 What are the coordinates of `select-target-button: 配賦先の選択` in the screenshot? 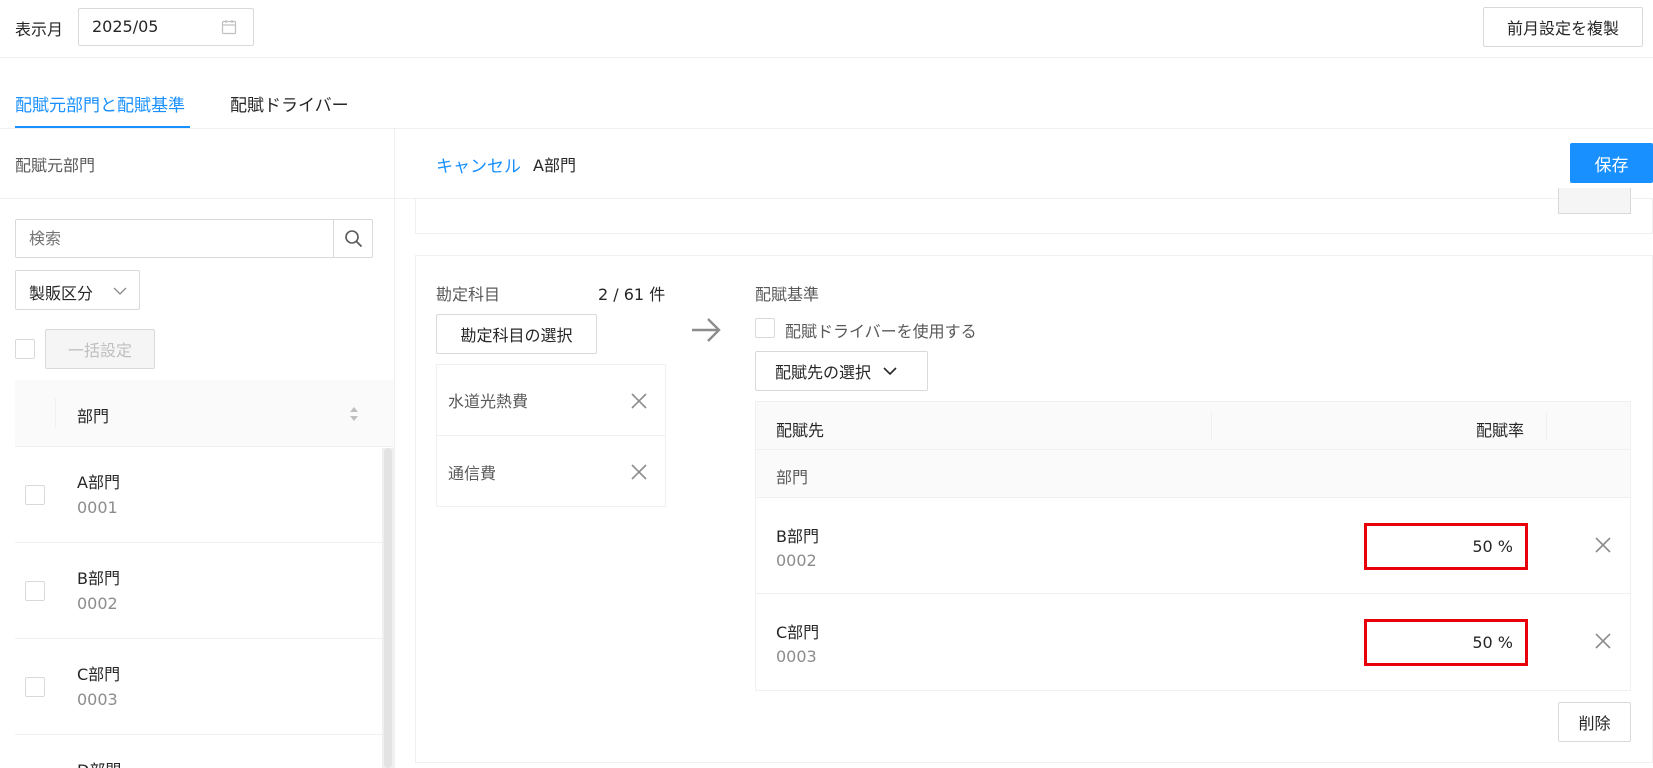 It's located at (841, 371).